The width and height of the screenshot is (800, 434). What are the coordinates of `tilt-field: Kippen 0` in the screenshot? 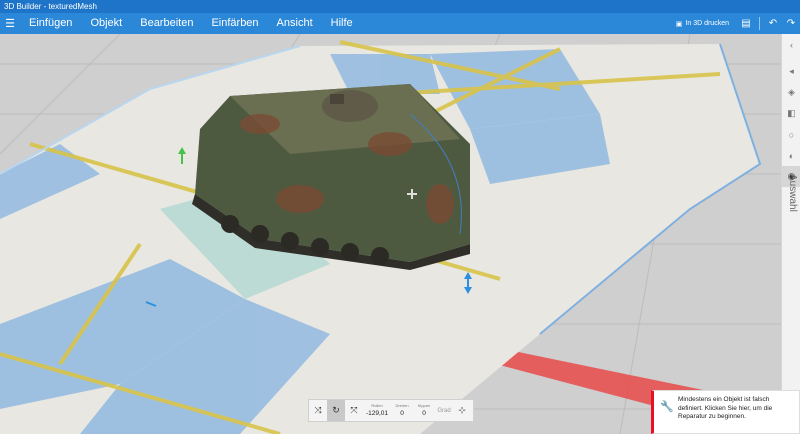 It's located at (424, 410).